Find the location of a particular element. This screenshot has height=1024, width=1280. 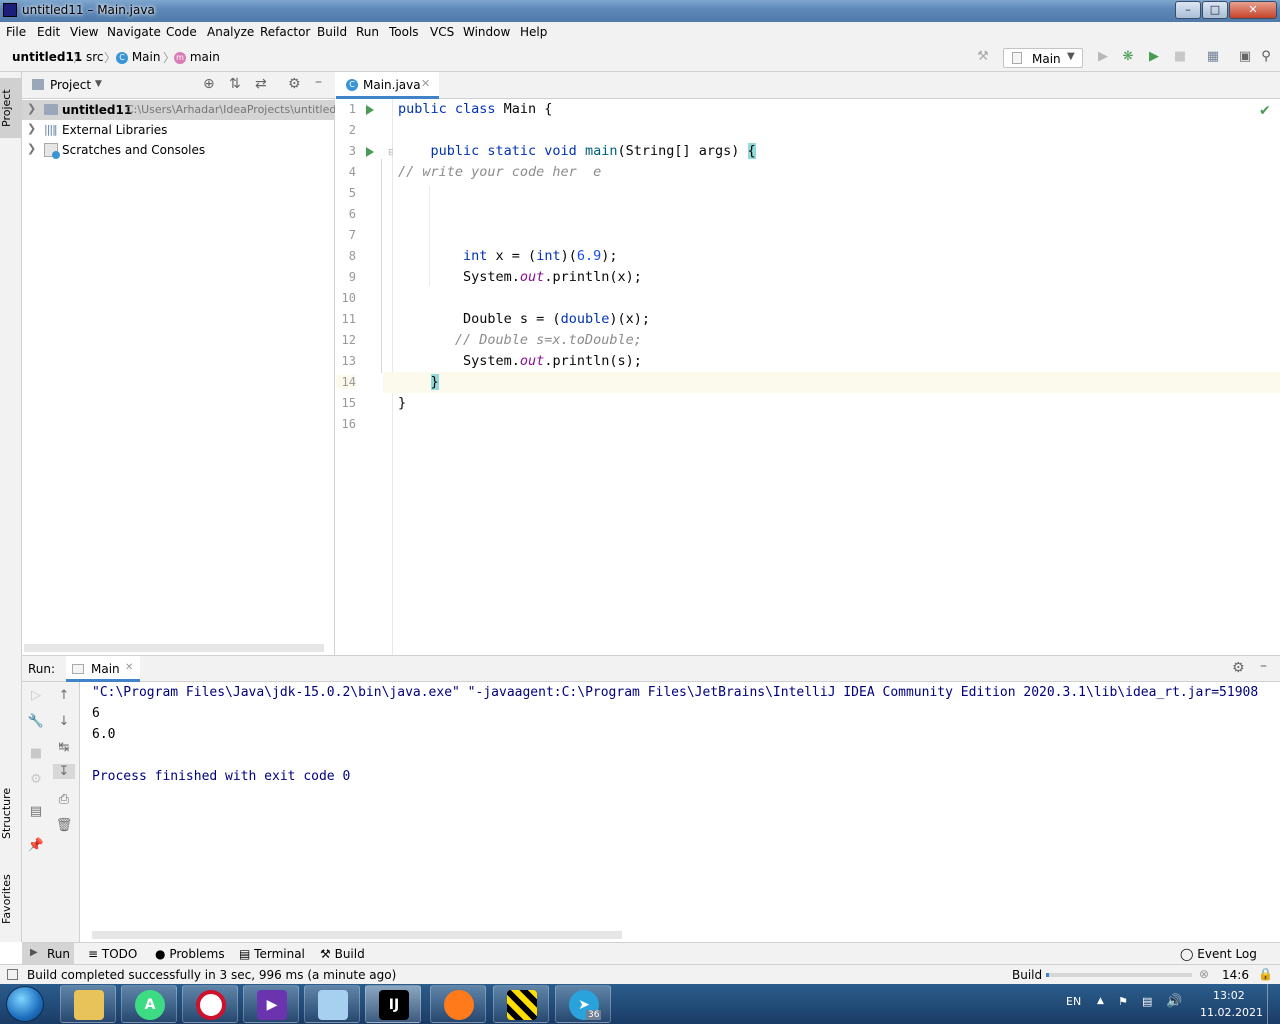

taskbar-explorer is located at coordinates (88, 1004).